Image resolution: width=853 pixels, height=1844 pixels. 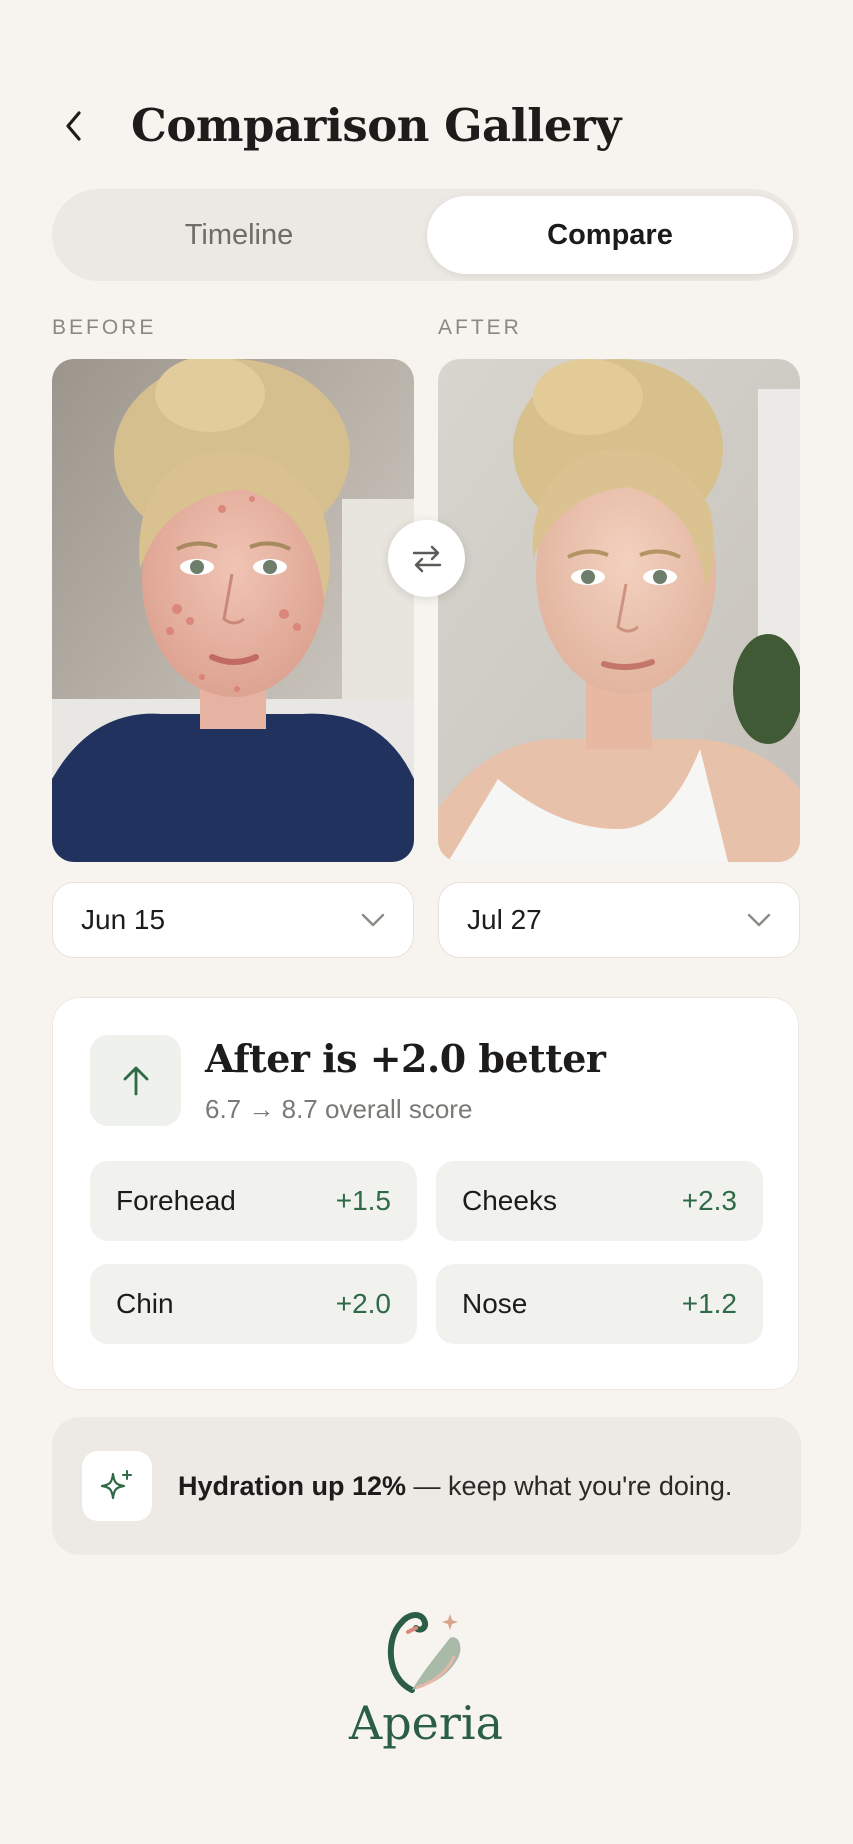 I want to click on region-nose: Nose +1.2, so click(x=599, y=1304).